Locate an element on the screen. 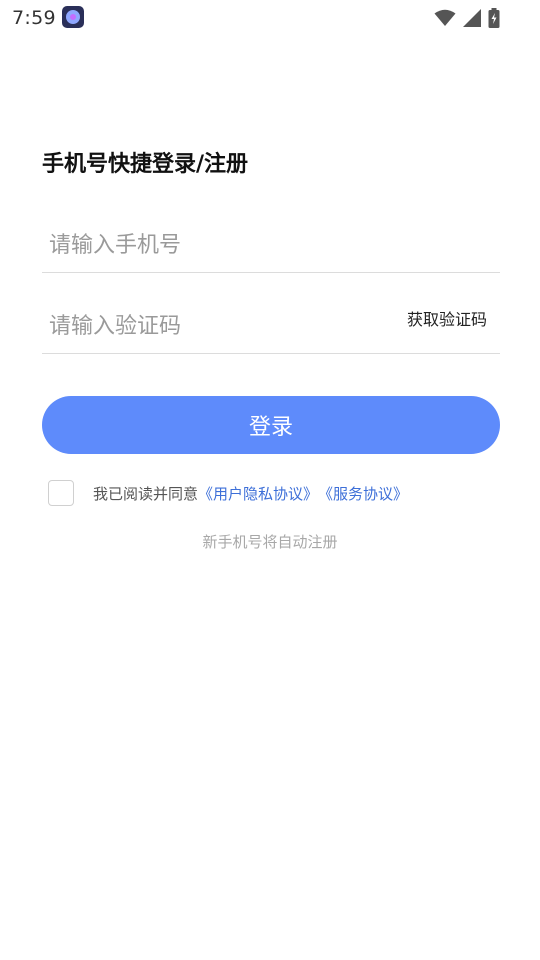  privacy-policy-link: 《用户隐私协议》 is located at coordinates (258, 493).